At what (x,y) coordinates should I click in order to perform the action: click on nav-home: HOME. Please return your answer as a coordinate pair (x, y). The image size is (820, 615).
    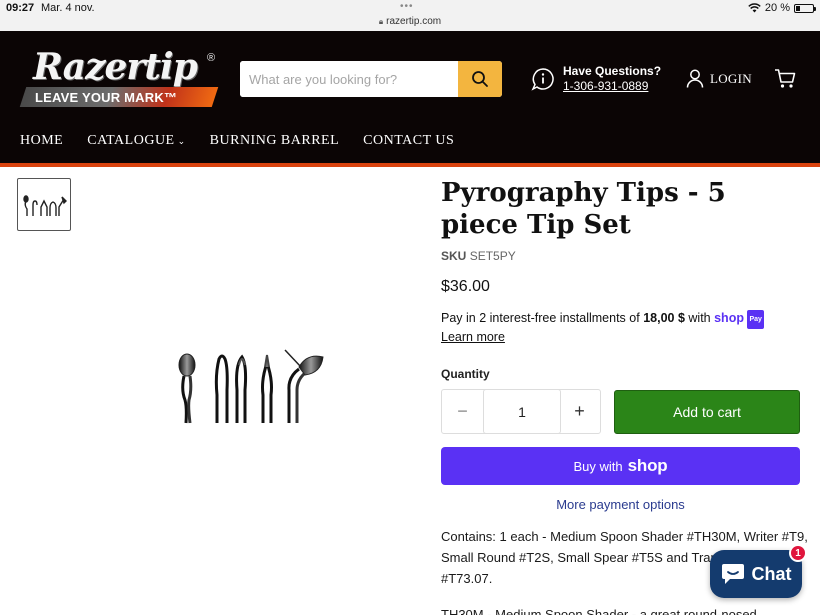
    Looking at the image, I should click on (41, 141).